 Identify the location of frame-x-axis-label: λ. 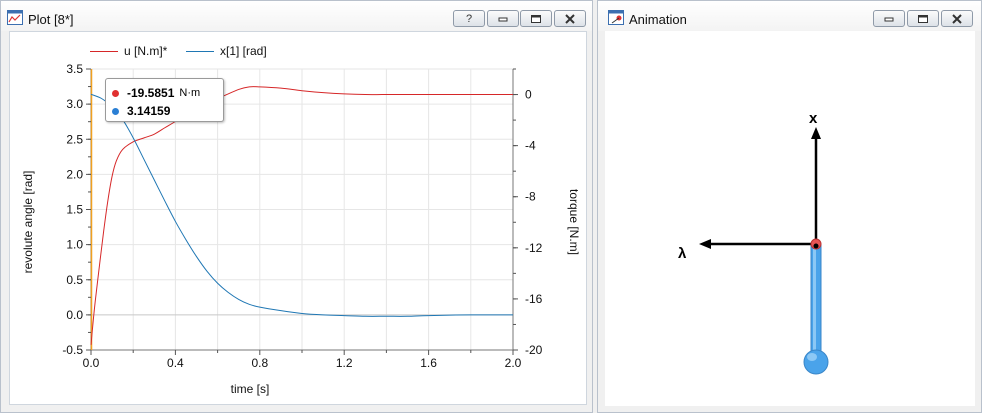
(682, 253).